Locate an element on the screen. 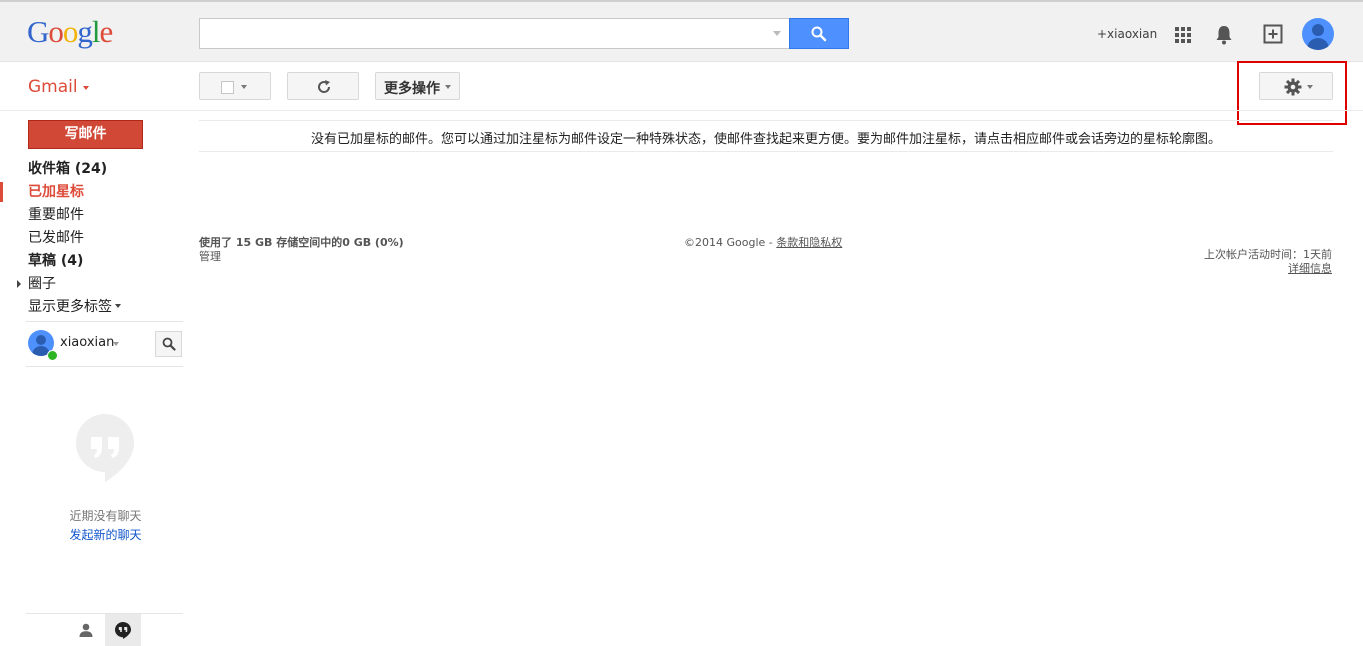  sidebar-item: 显示更多标签 is located at coordinates (108, 307).